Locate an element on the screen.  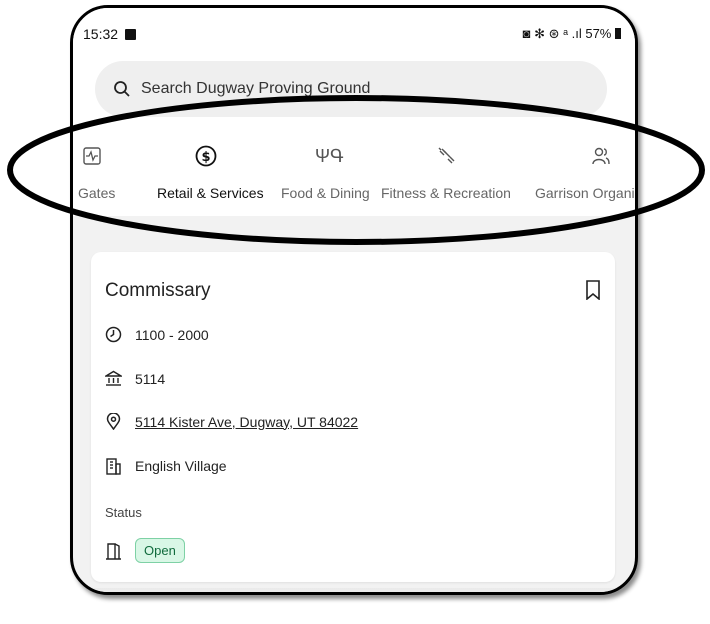
tab-garrison-organizations: Garrison Organiza is located at coordinates (586, 180).